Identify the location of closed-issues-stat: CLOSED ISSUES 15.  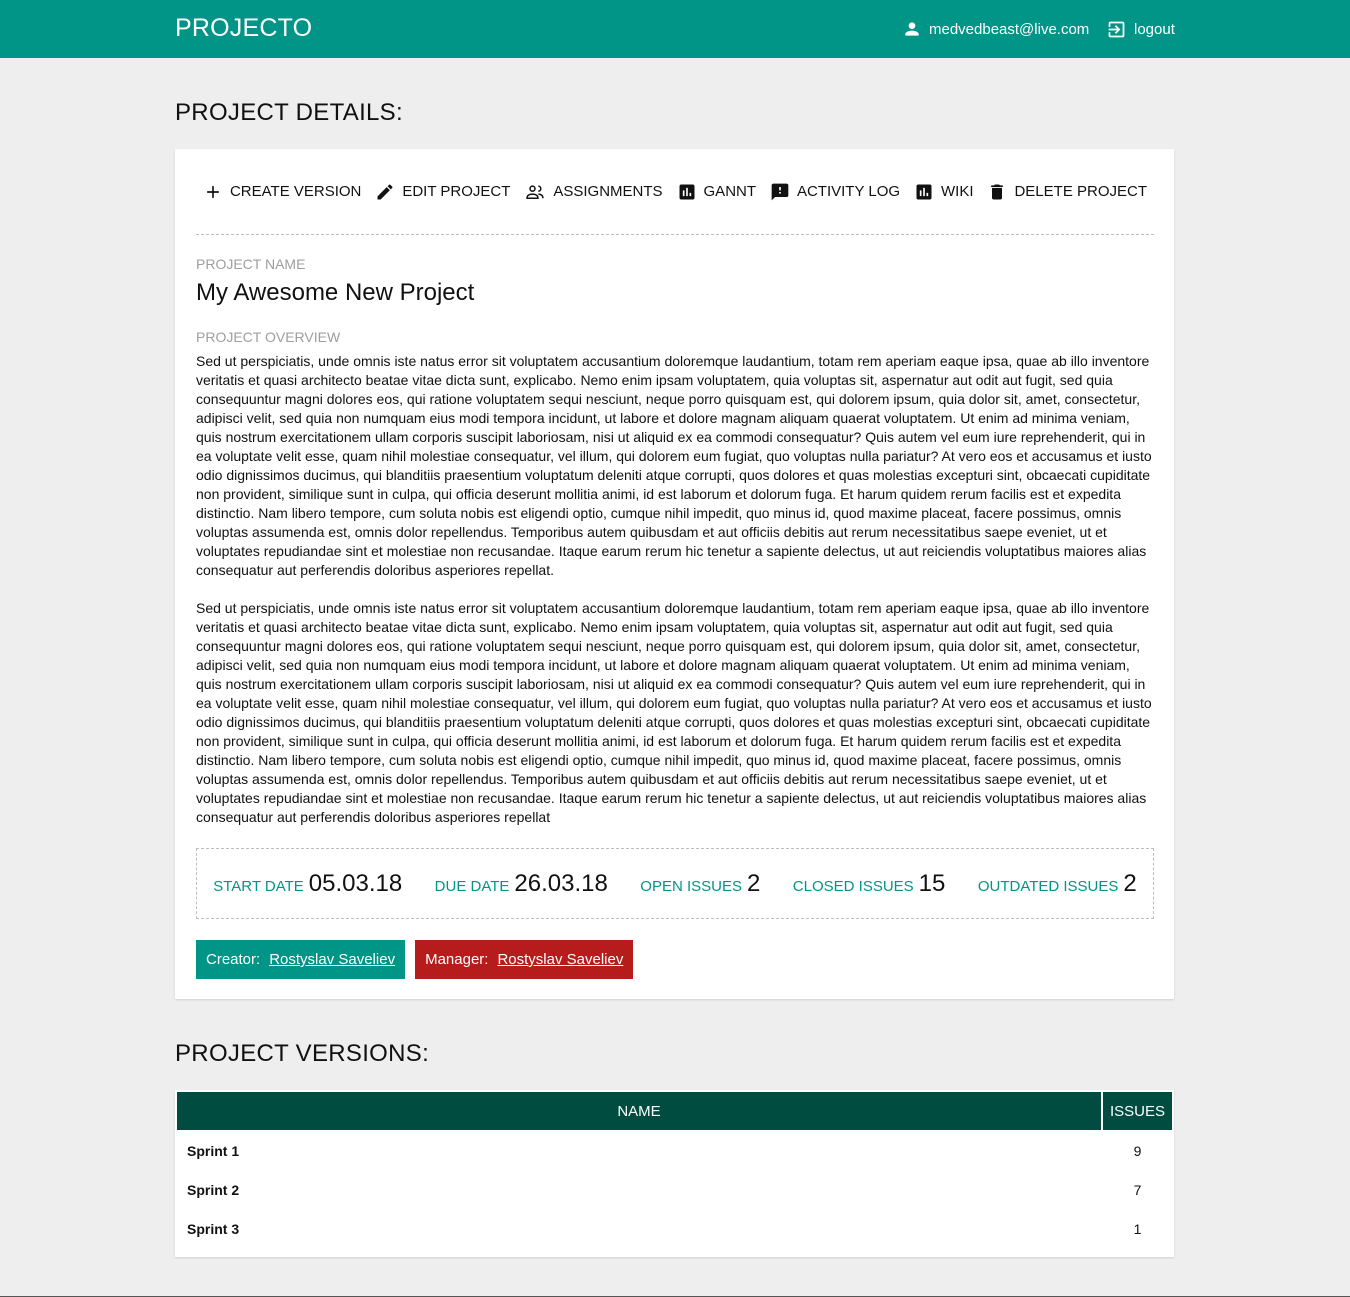
(869, 884).